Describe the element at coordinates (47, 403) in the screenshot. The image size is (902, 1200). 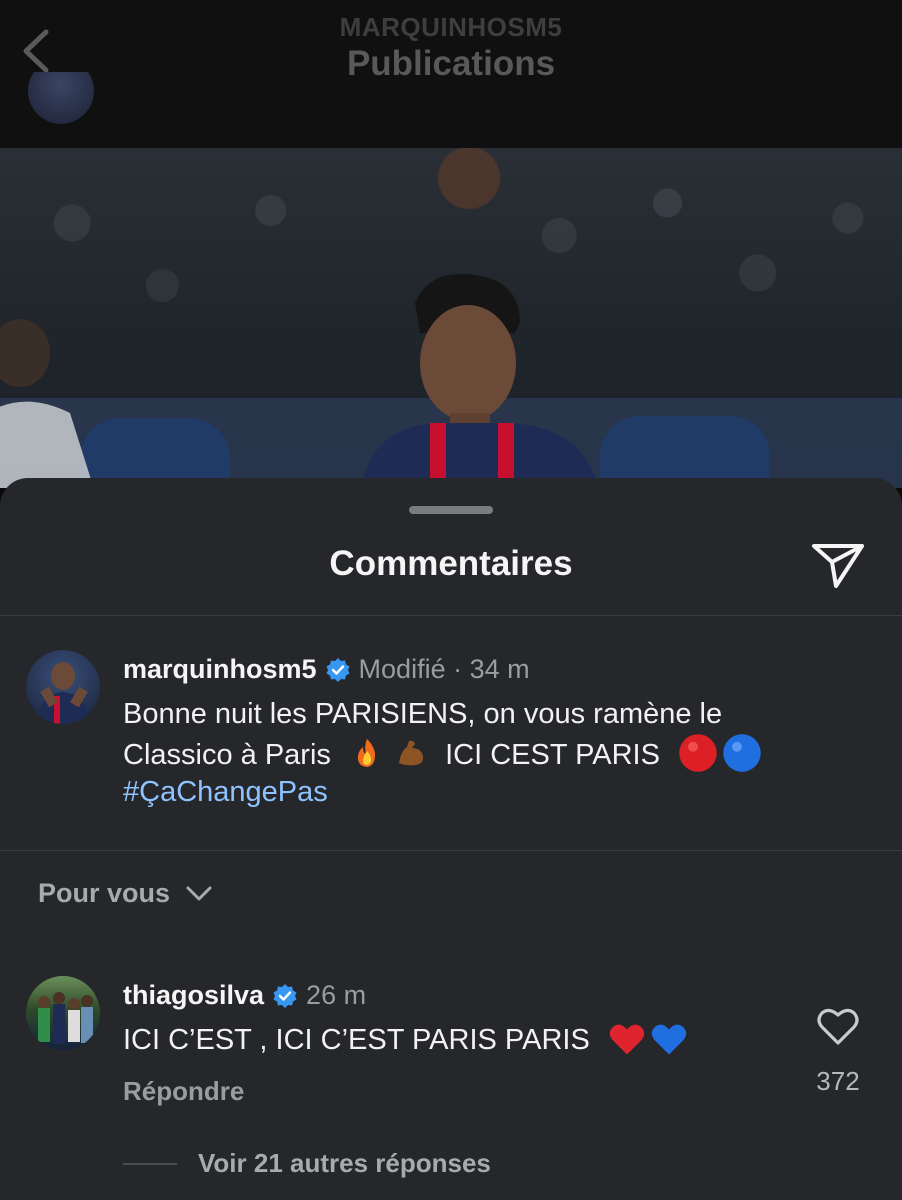
I see `background-player-figure` at that location.